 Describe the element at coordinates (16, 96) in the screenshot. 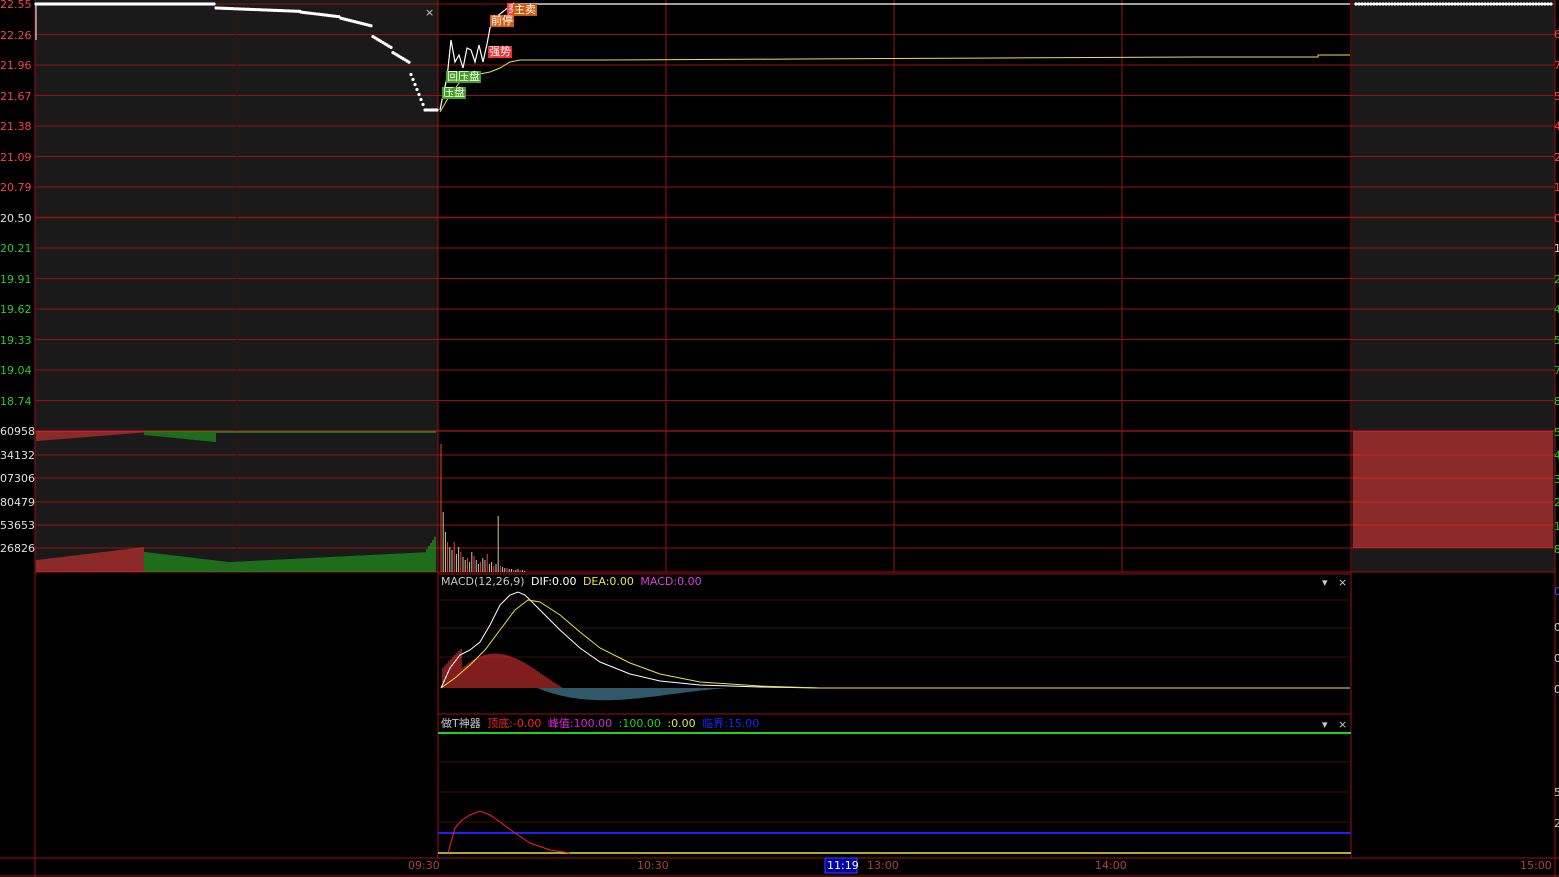

I see `price-axis-label: 21.67` at that location.